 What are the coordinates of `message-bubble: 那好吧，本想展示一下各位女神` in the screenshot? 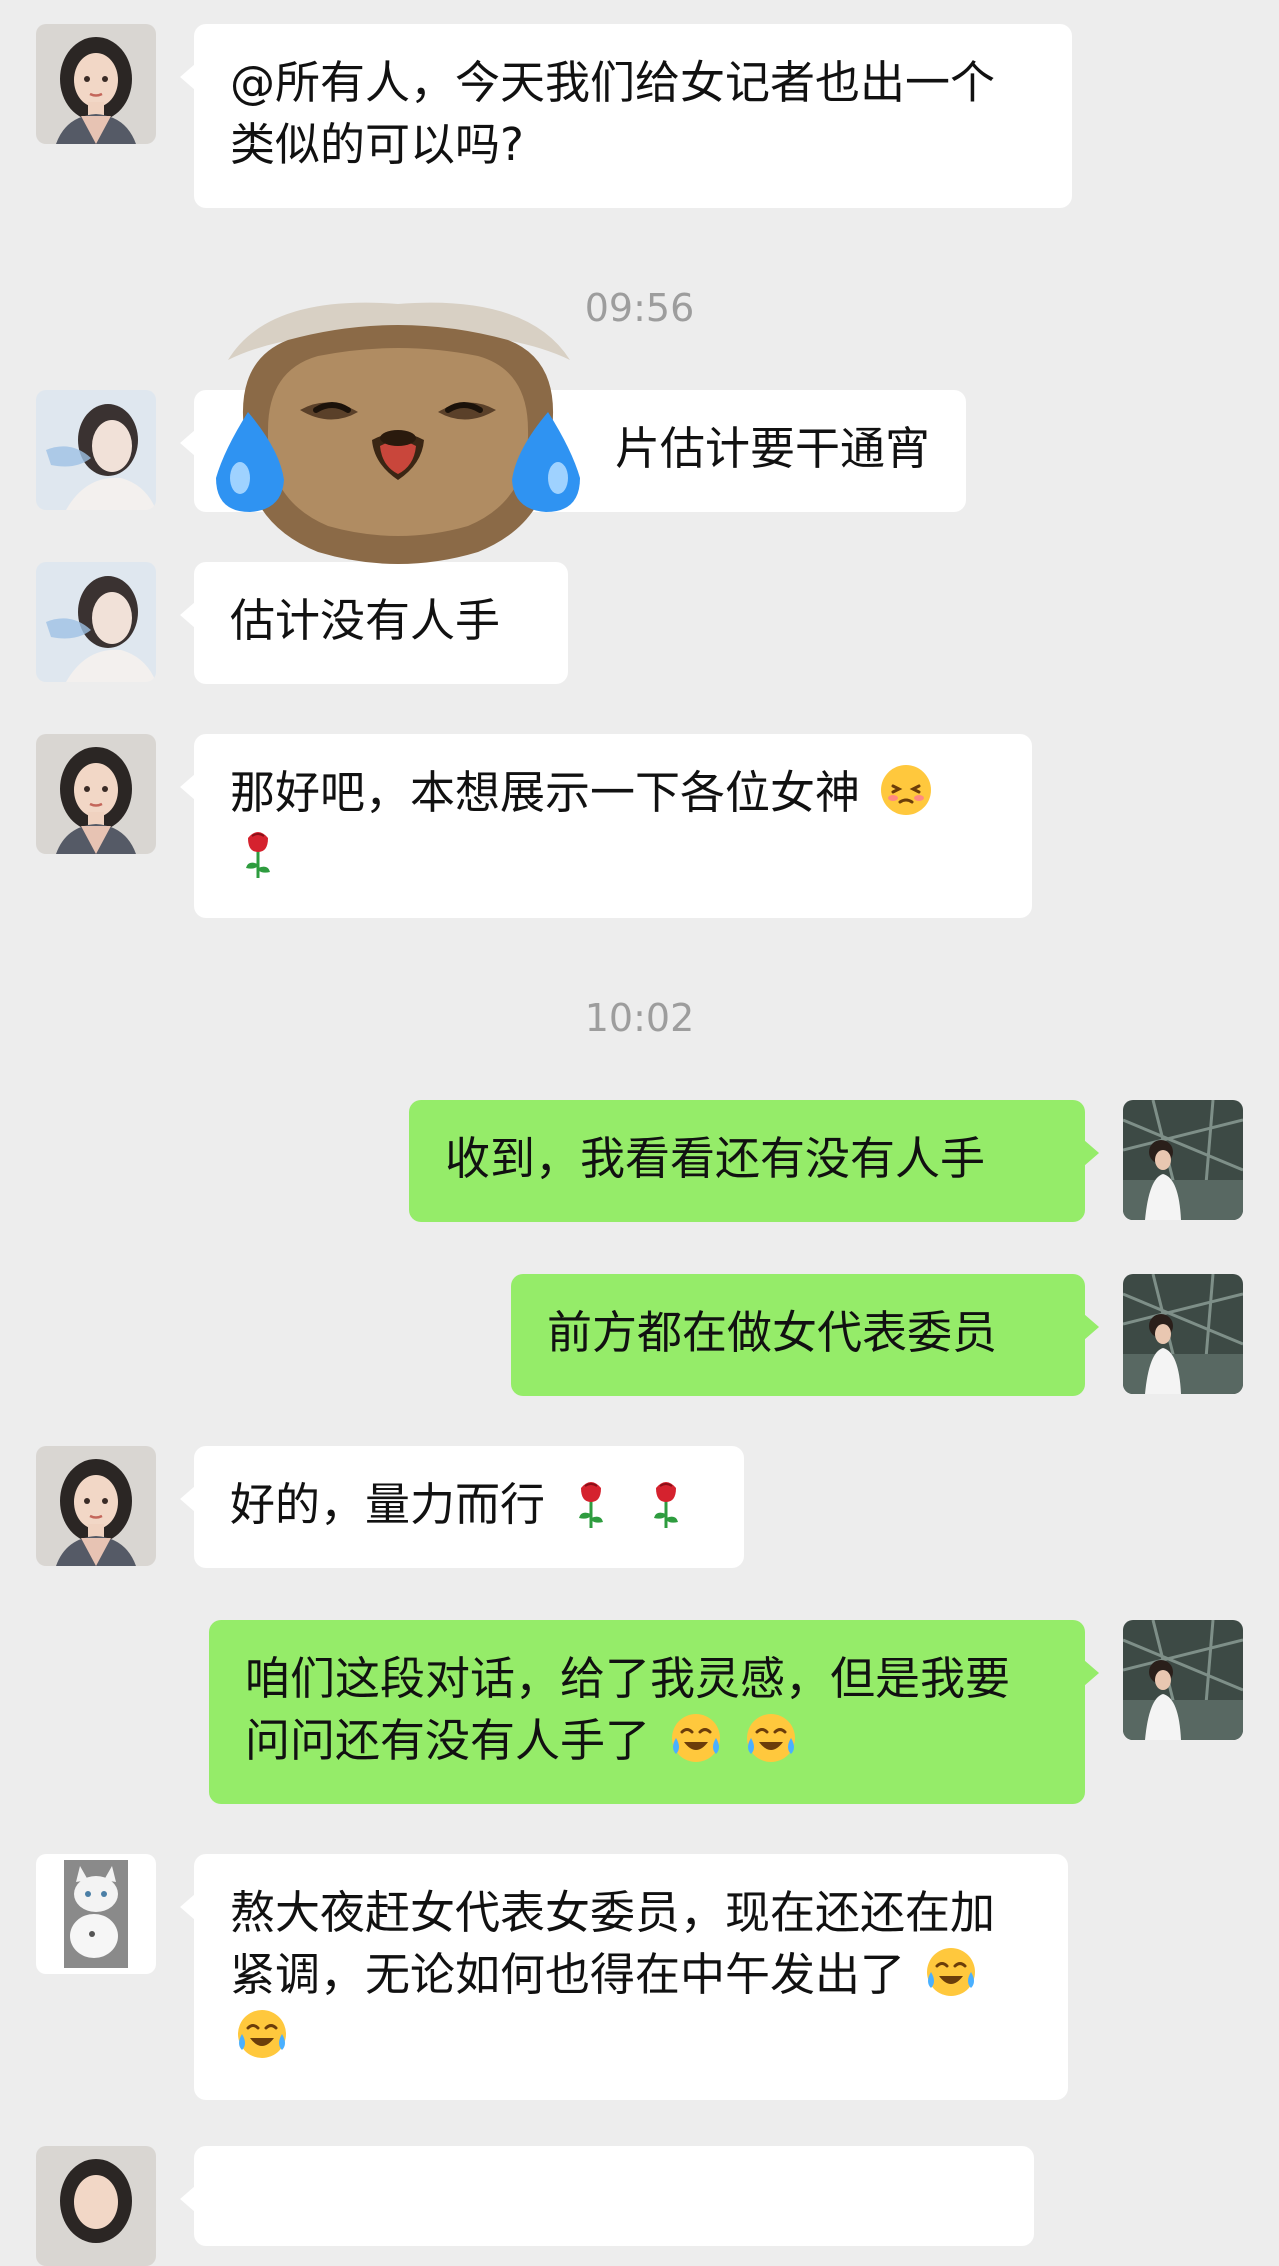 It's located at (606, 826).